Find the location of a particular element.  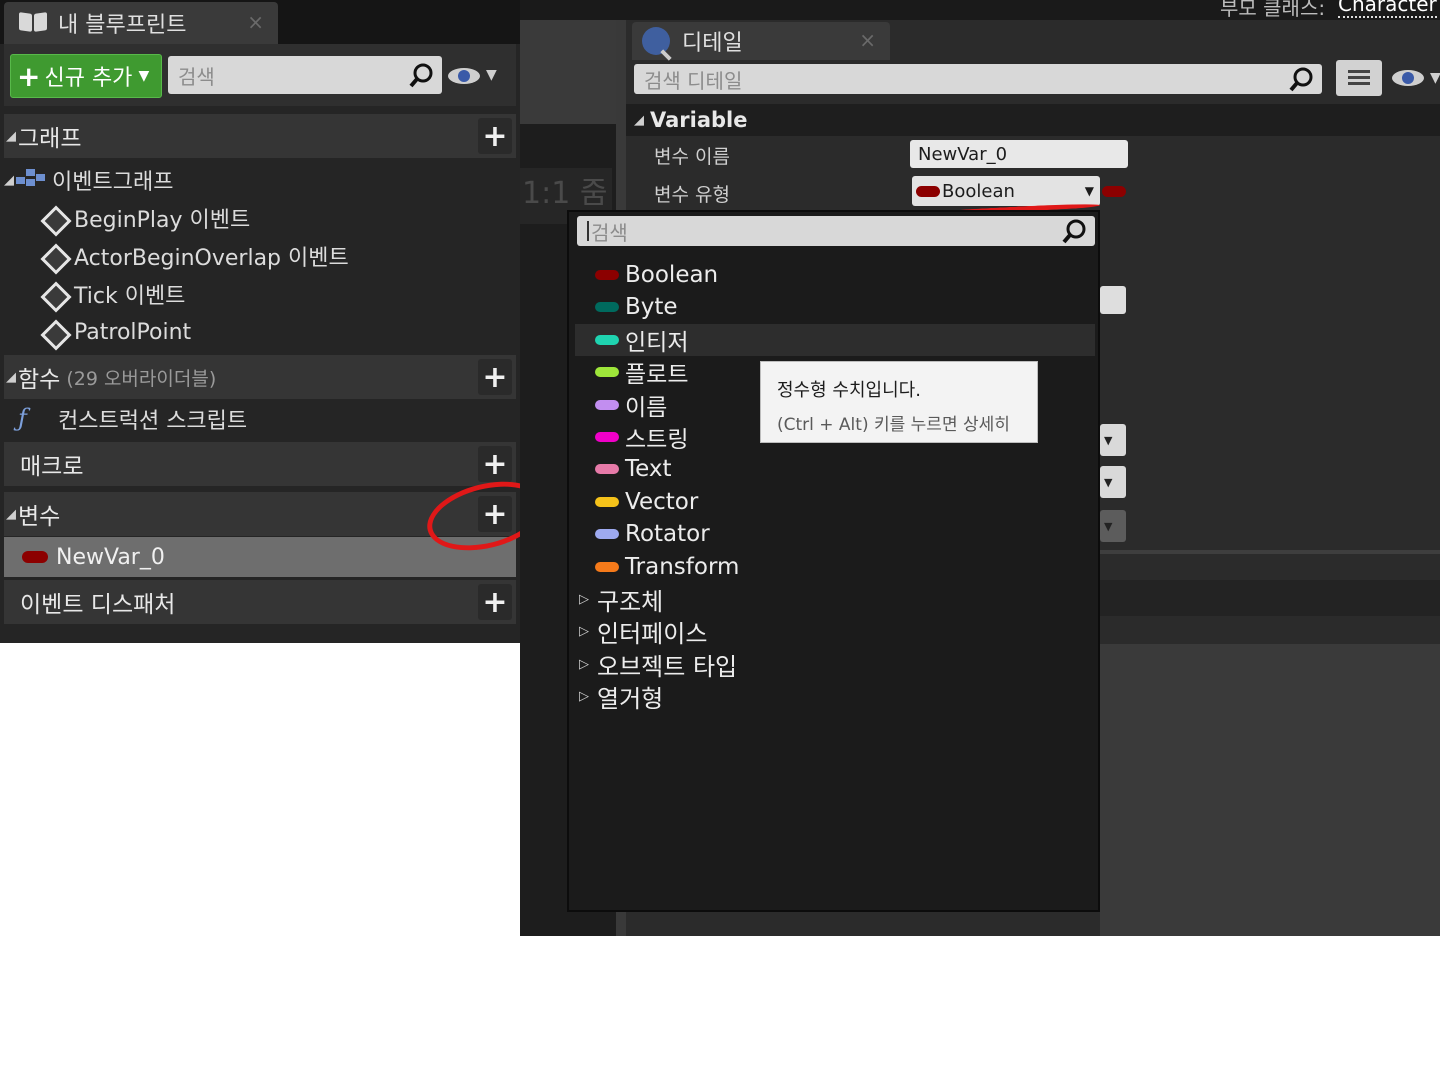

search-placeholder: 검색 디테일 is located at coordinates (693, 80).